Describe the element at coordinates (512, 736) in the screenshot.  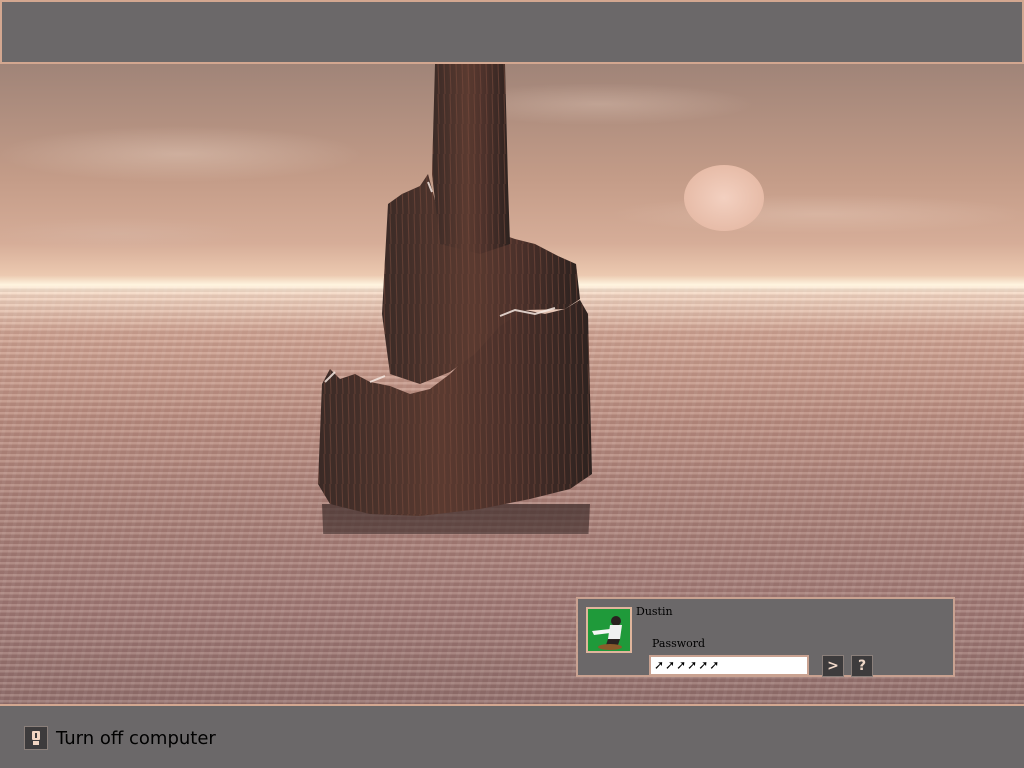
I see `bottom-bar: Turn off computer` at that location.